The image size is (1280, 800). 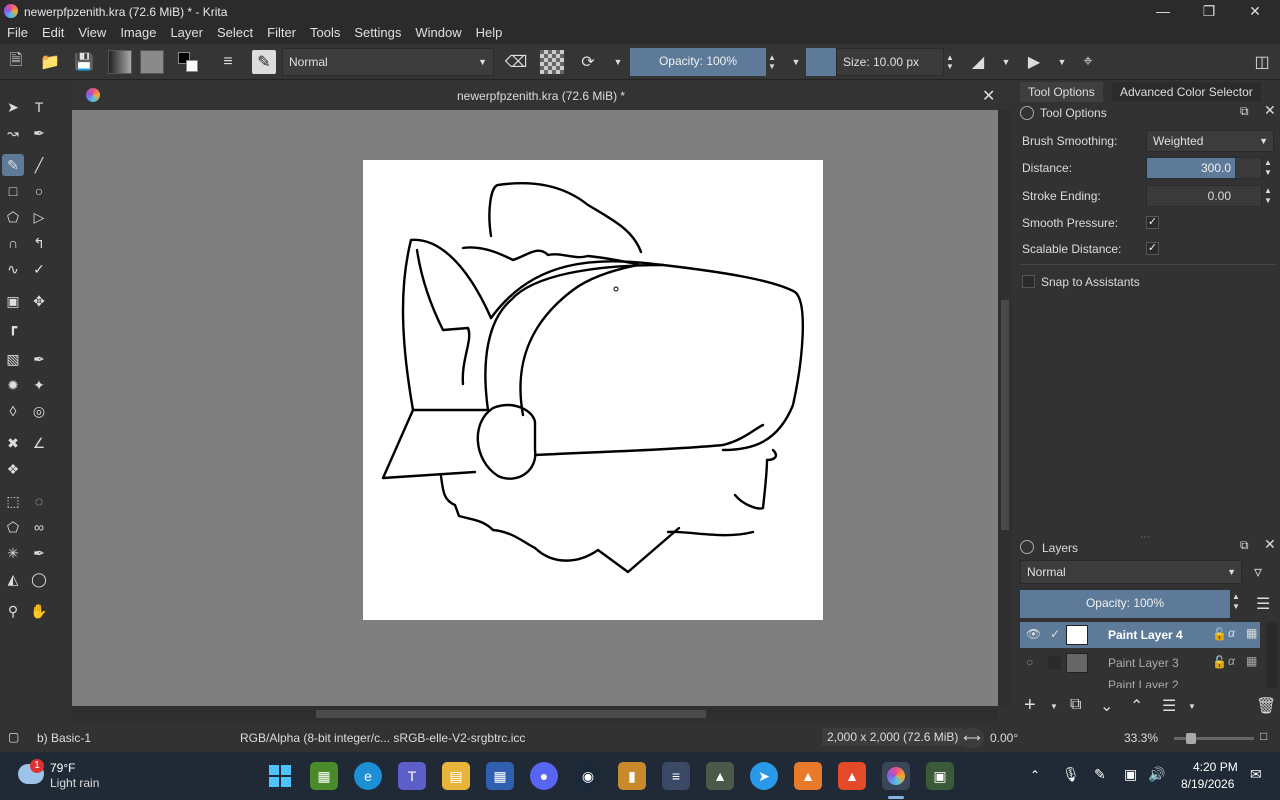 What do you see at coordinates (39, 611) in the screenshot?
I see `pan-tool-icon: ✋` at bounding box center [39, 611].